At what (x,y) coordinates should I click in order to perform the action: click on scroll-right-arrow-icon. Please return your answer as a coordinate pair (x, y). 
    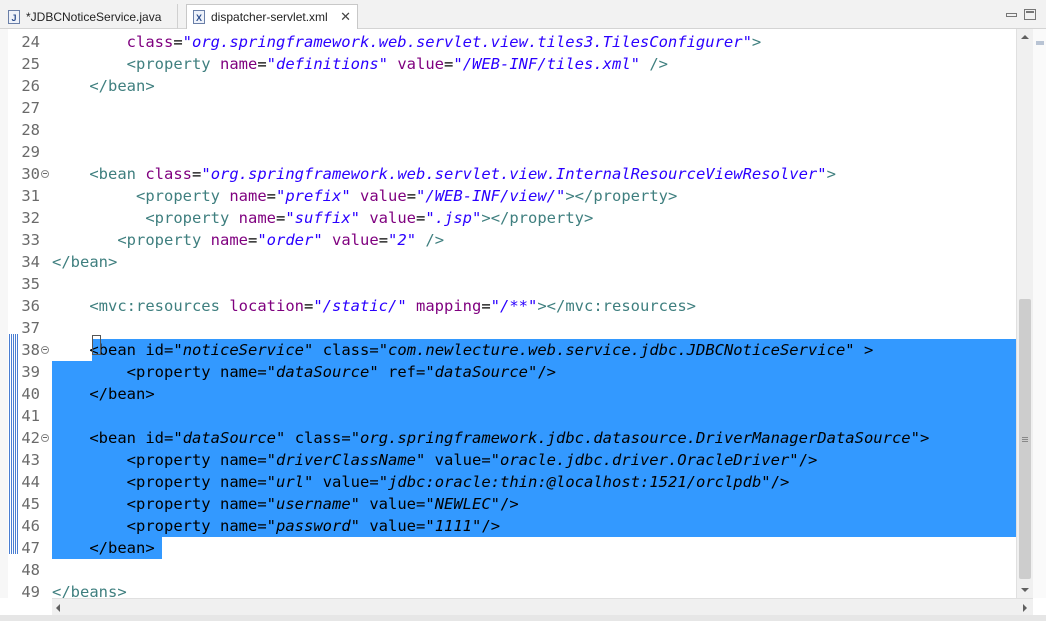
    Looking at the image, I should click on (1025, 608).